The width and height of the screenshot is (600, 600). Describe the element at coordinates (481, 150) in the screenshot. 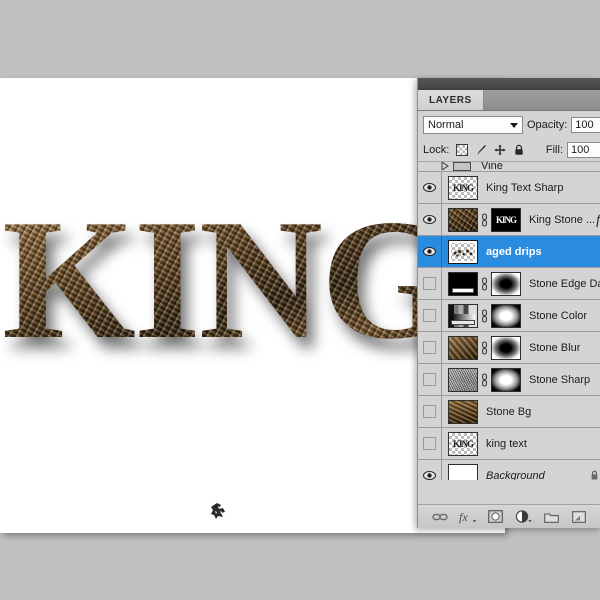

I see `lock-image-brush-icon` at that location.